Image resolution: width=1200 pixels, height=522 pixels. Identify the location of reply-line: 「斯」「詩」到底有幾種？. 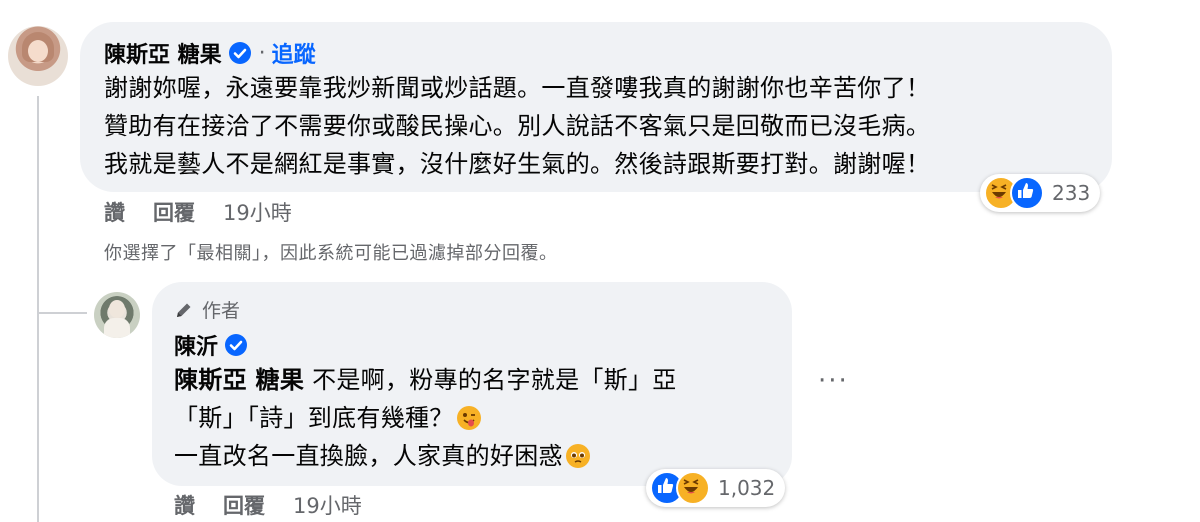
(425, 418).